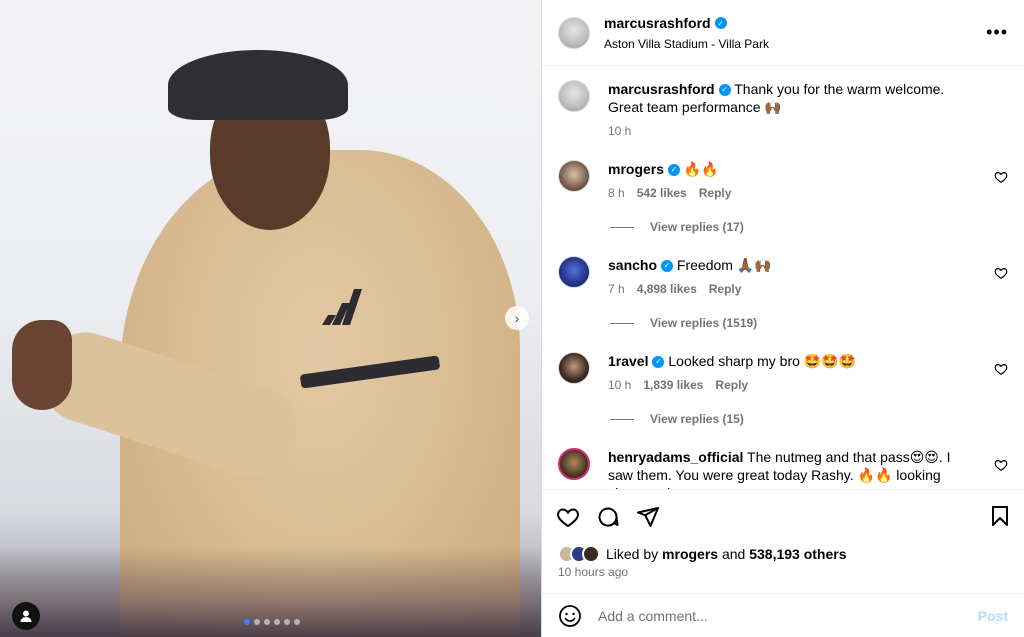 The image size is (1024, 637). Describe the element at coordinates (809, 419) in the screenshot. I see `view-replies-button: View replies (15)` at that location.